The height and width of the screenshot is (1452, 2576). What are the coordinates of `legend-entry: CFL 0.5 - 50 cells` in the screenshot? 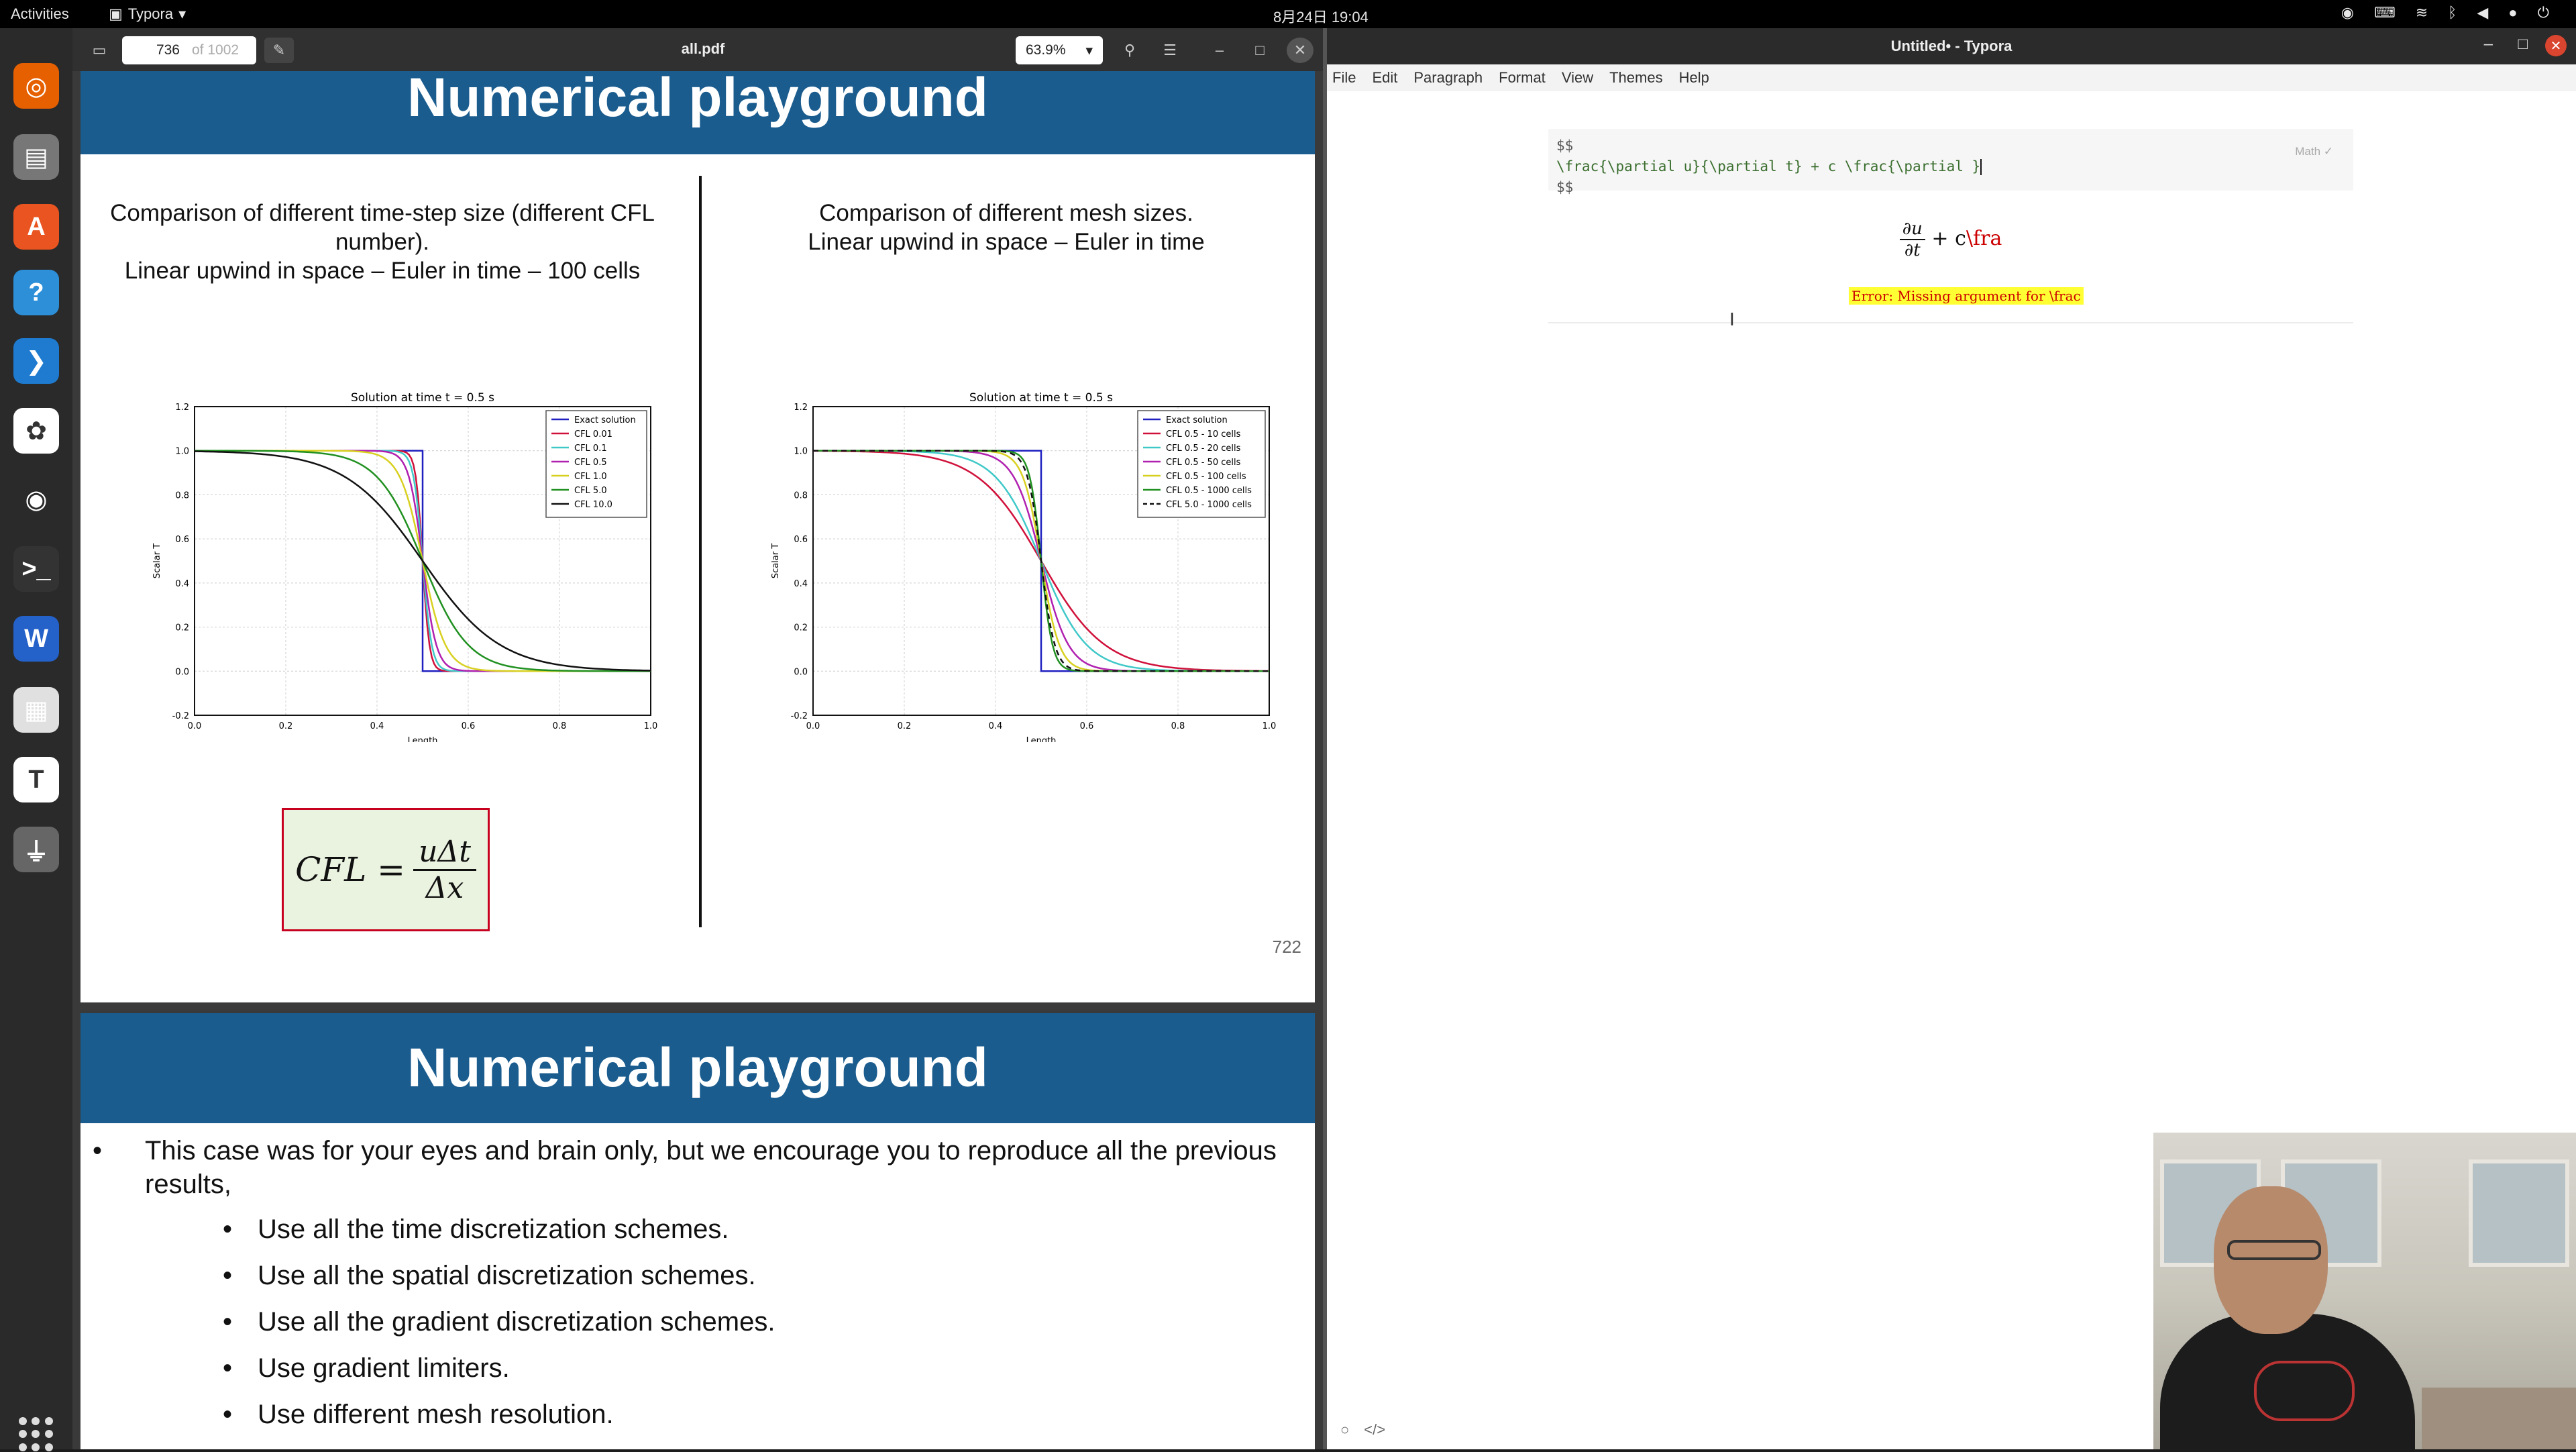 It's located at (1203, 463).